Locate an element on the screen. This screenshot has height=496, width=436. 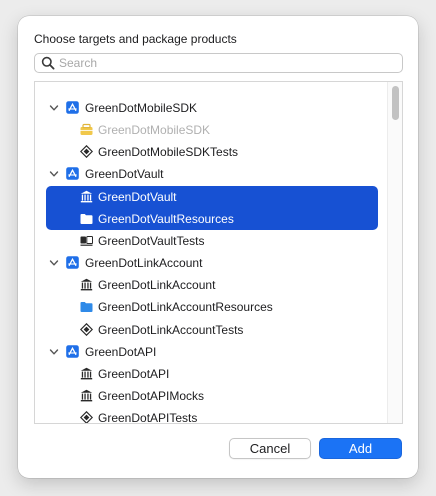
search-input is located at coordinates (224, 63).